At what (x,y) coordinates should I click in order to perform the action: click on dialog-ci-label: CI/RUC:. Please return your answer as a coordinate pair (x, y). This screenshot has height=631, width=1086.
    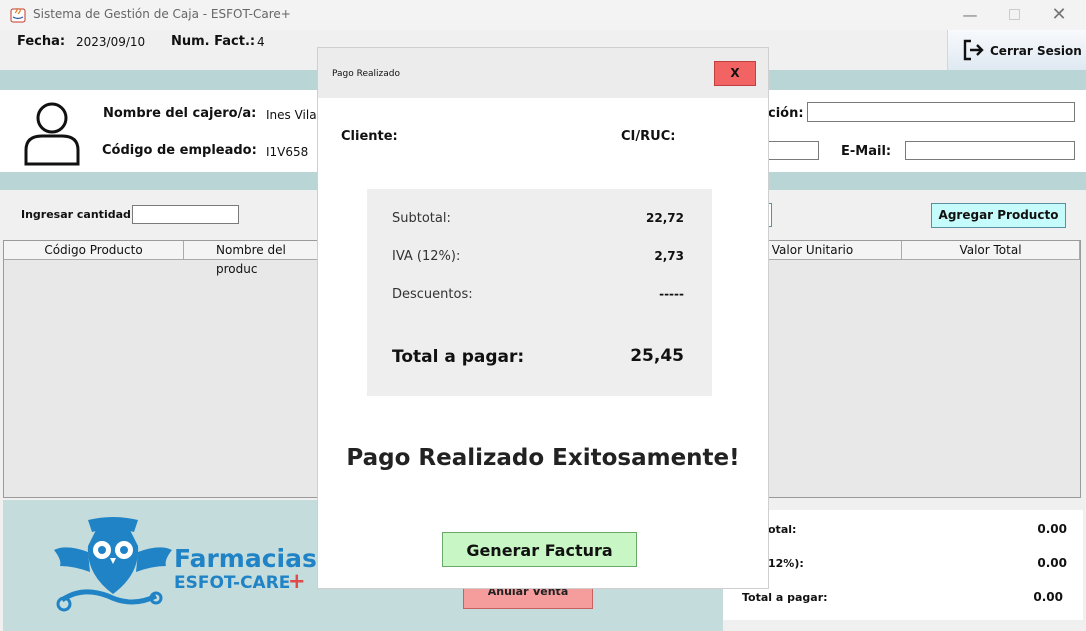
    Looking at the image, I should click on (648, 136).